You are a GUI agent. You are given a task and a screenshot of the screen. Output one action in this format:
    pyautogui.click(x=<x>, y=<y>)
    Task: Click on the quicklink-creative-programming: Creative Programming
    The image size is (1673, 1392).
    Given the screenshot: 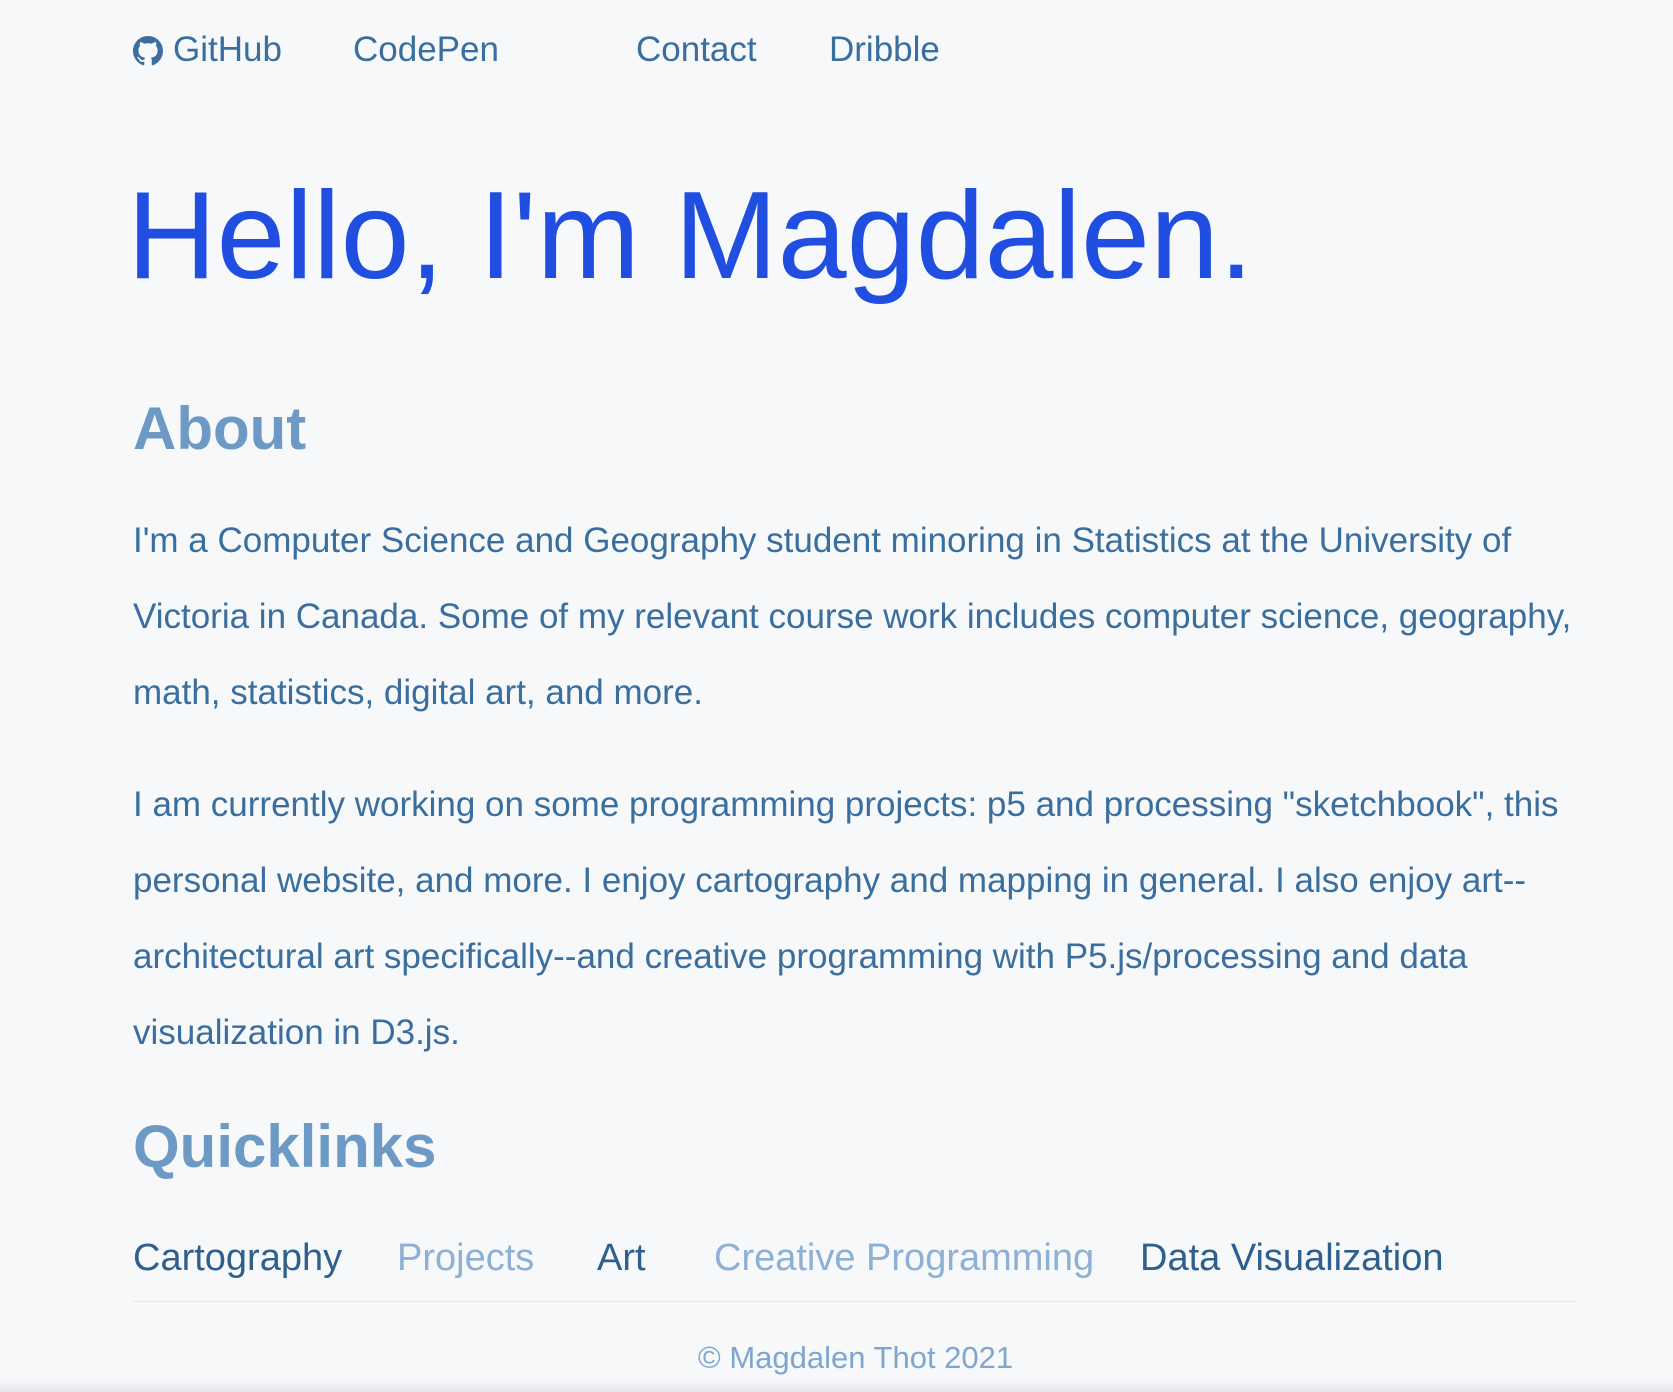 What is the action you would take?
    pyautogui.click(x=904, y=1258)
    